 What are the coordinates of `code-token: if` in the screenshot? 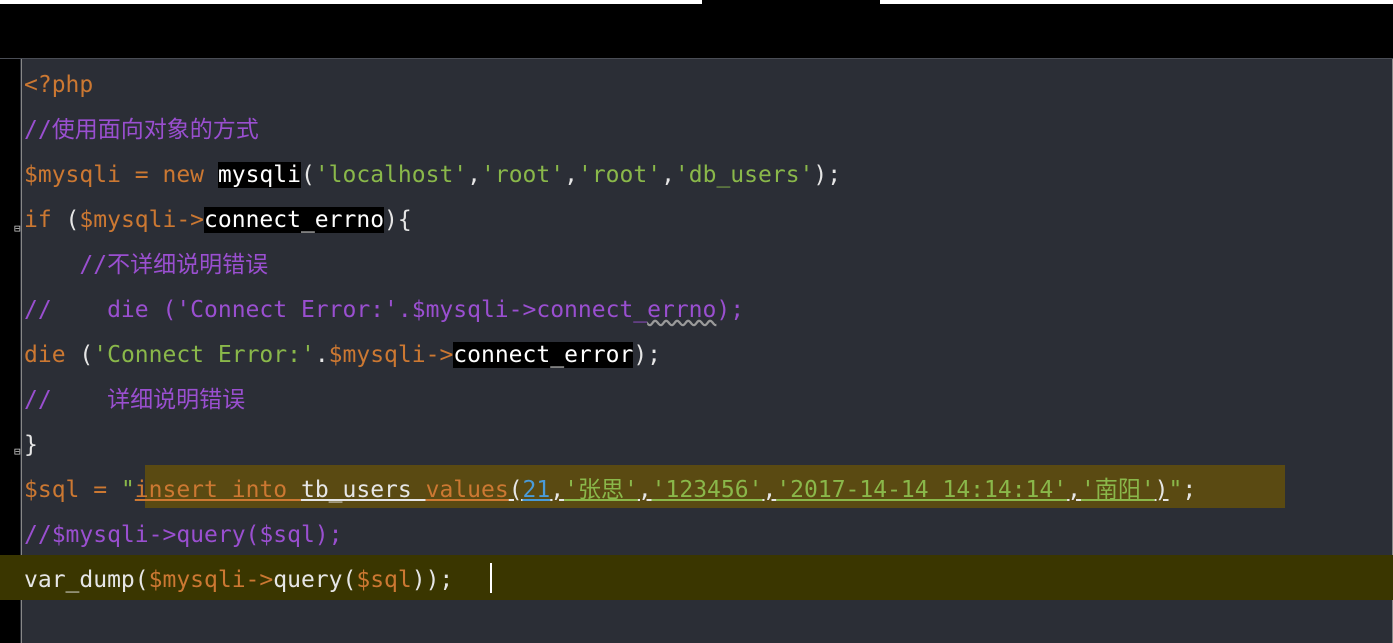 It's located at (45, 220).